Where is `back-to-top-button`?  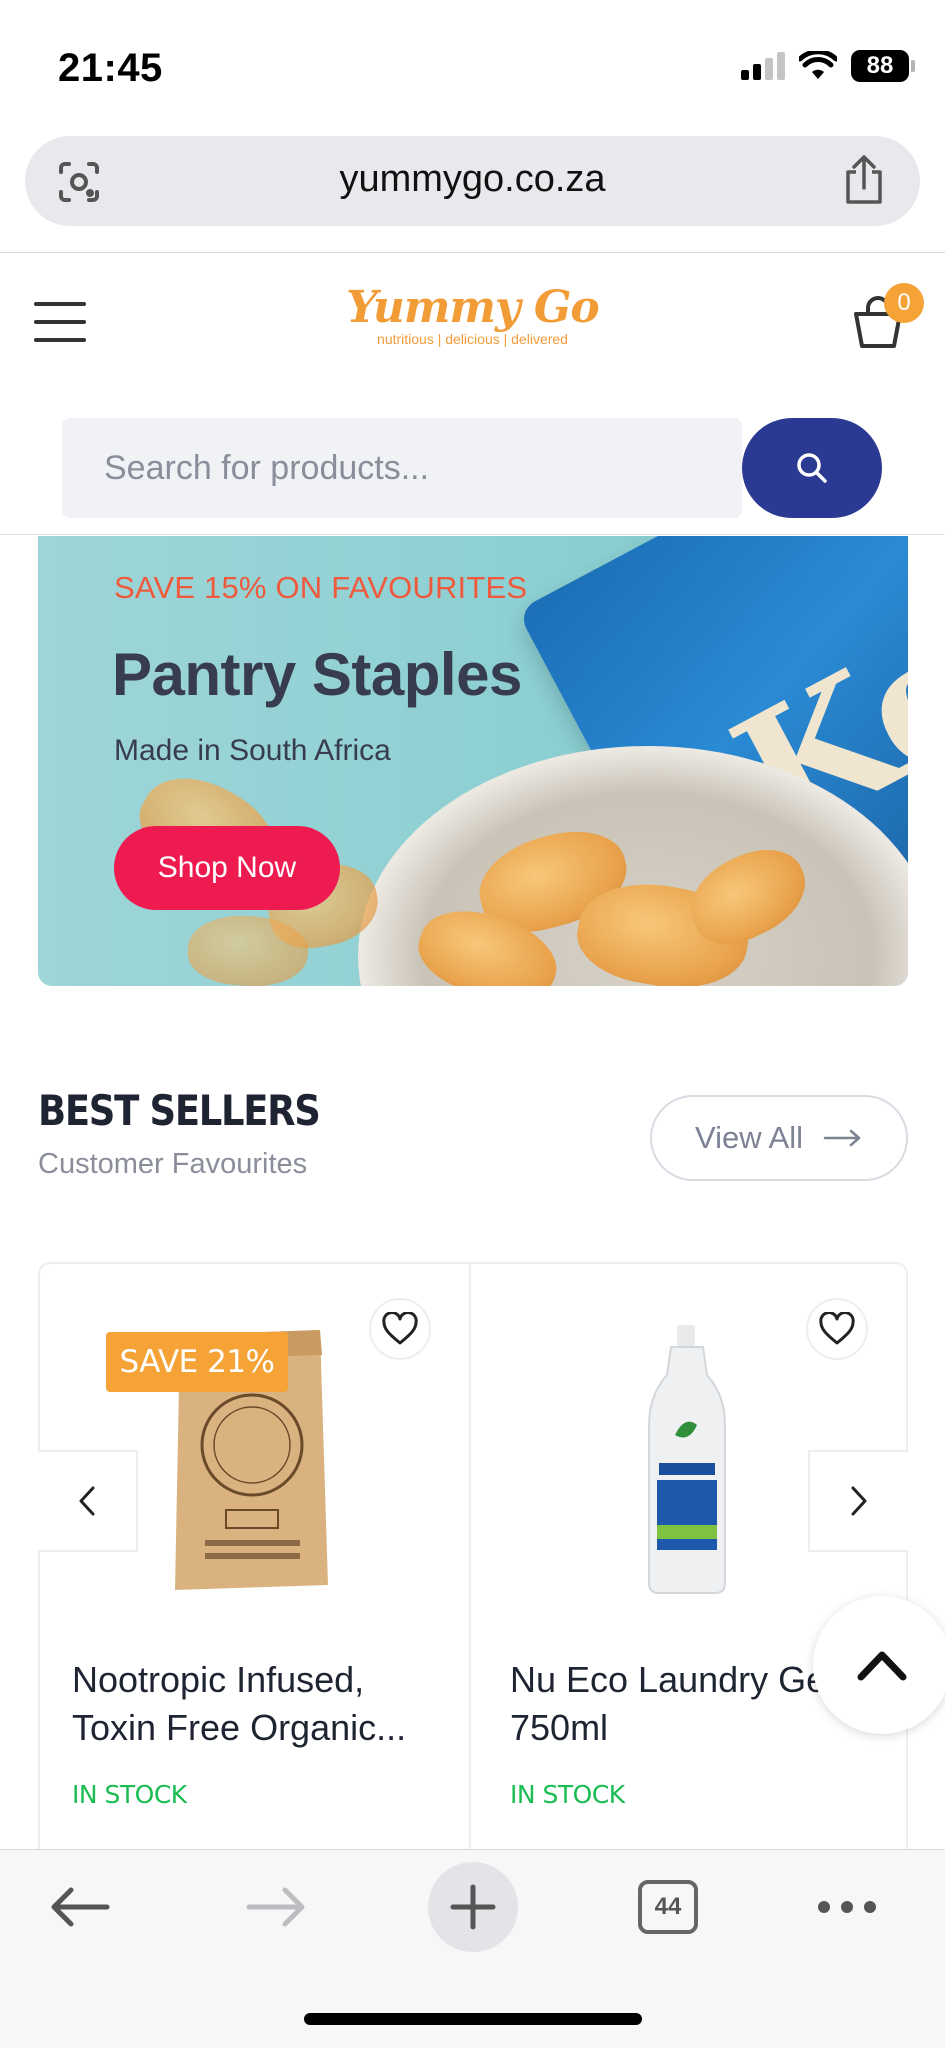 back-to-top-button is located at coordinates (879, 1665).